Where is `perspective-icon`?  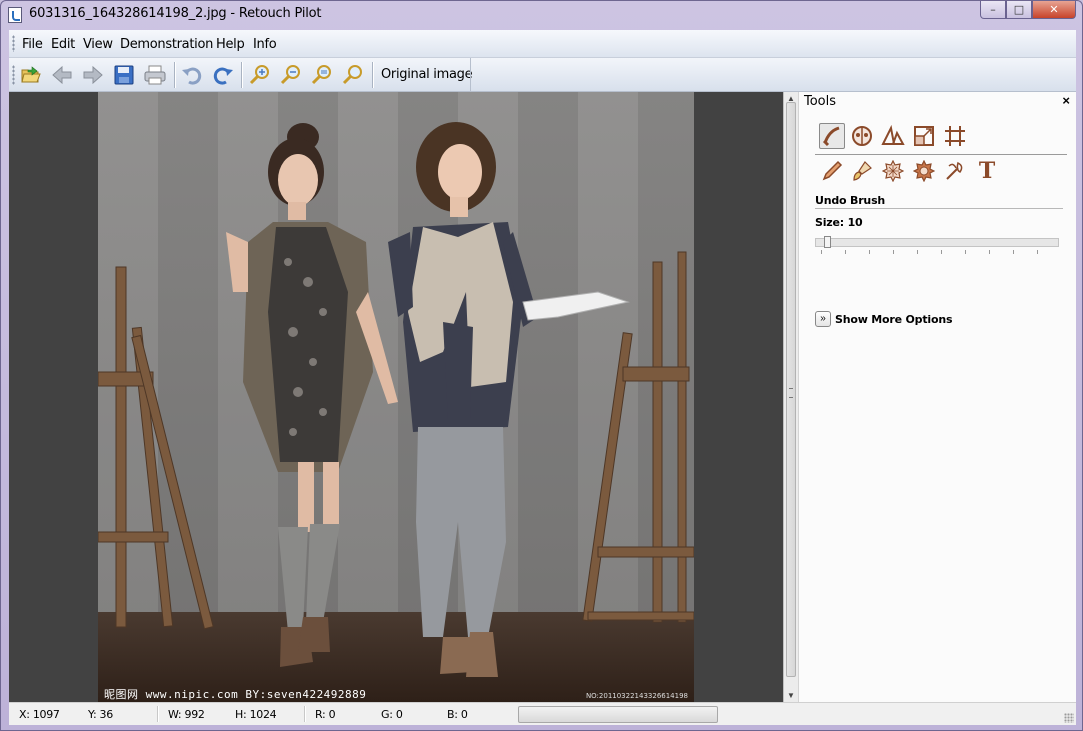 perspective-icon is located at coordinates (893, 136).